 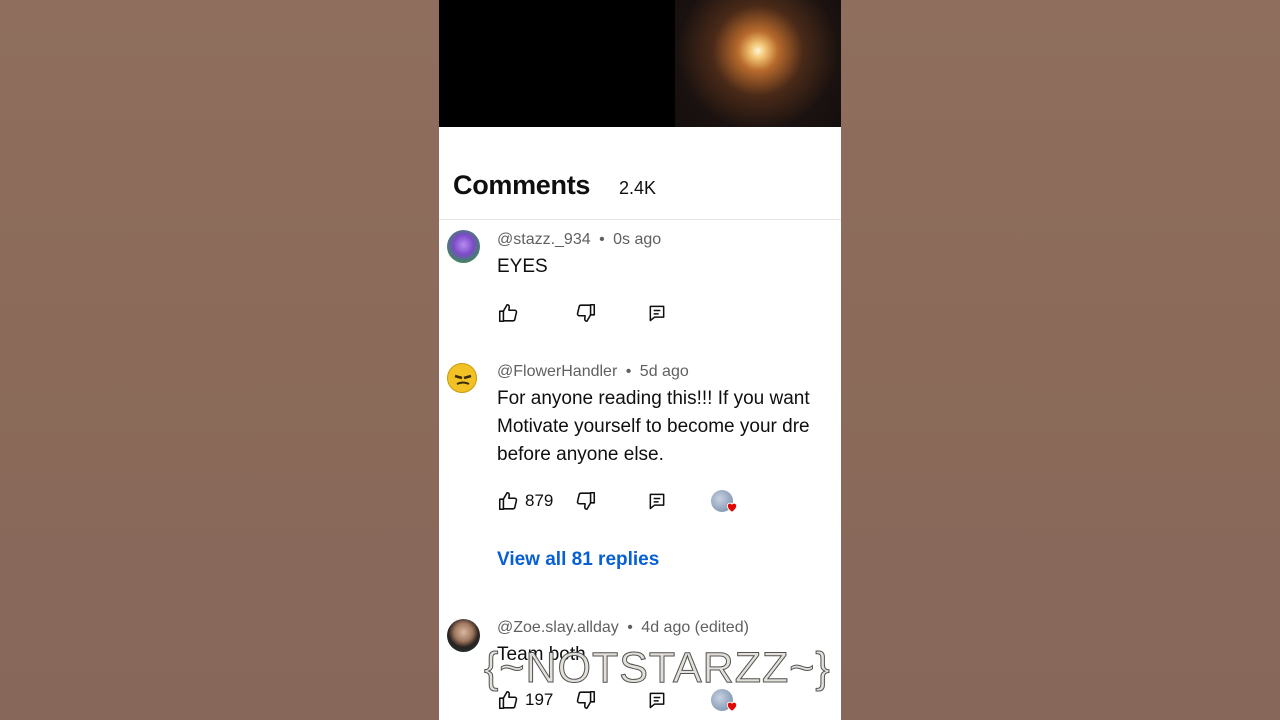 I want to click on comments-title: Comments, so click(x=522, y=185).